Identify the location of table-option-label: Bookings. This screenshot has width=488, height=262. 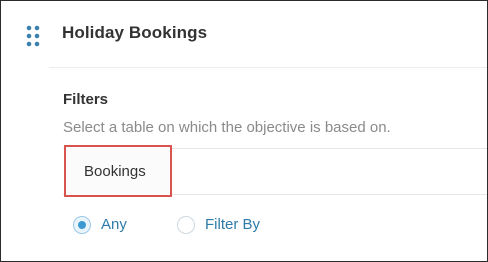
(115, 171).